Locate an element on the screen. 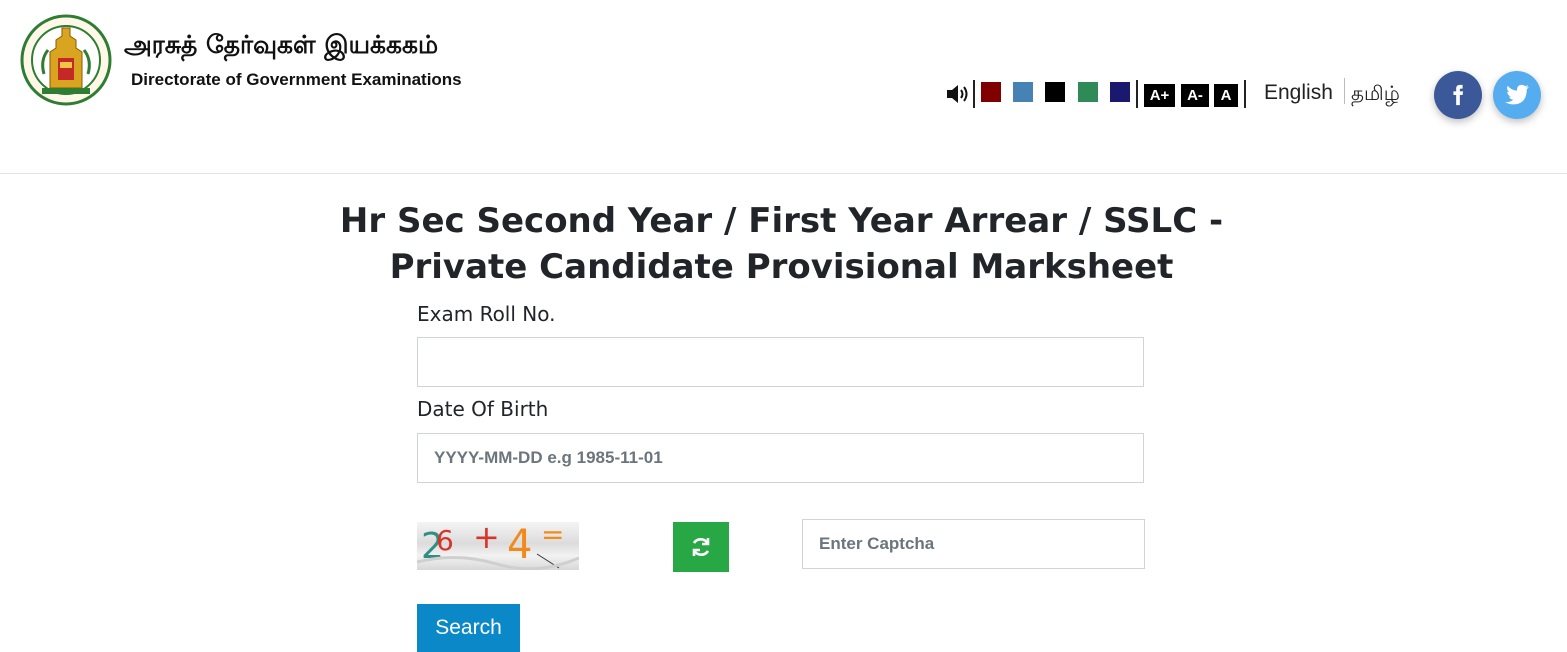  twitter-button is located at coordinates (1517, 95).